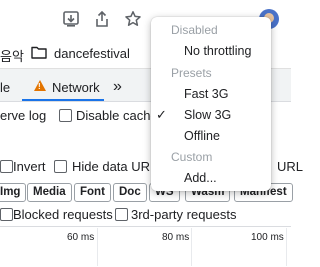  What do you see at coordinates (60, 166) in the screenshot?
I see `hide-data-url-checkbox` at bounding box center [60, 166].